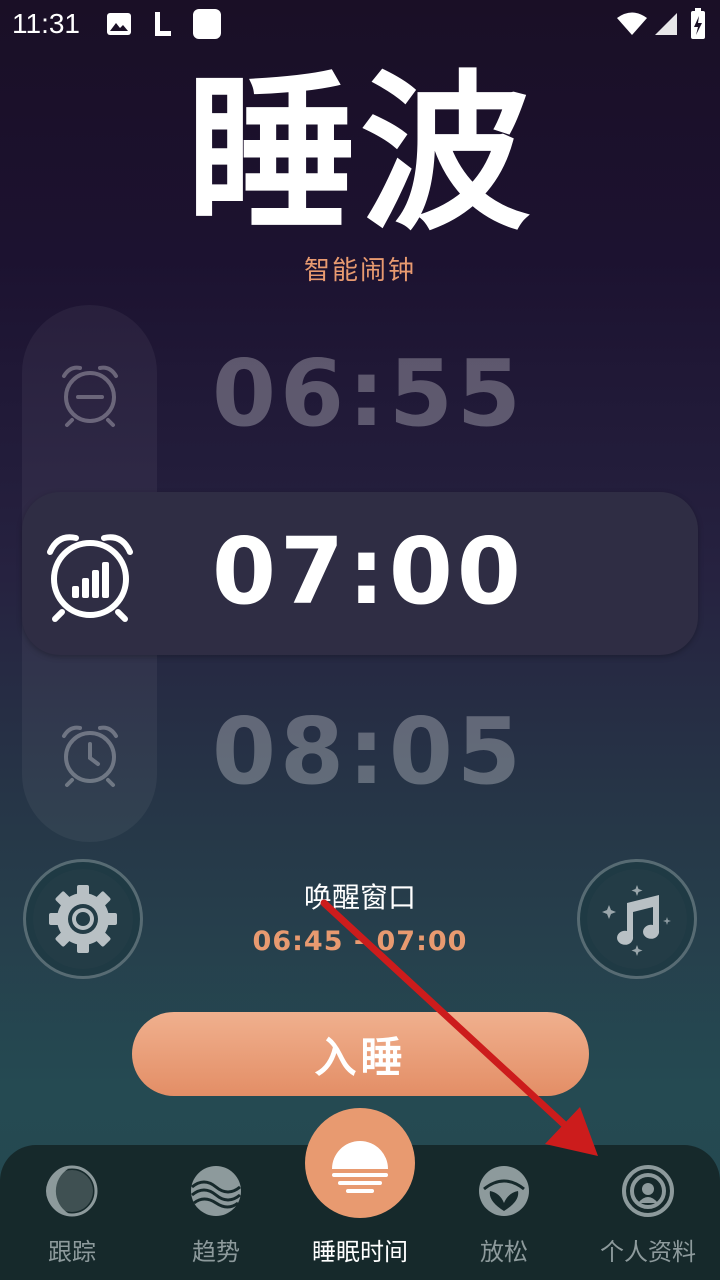 This screenshot has height=1280, width=720. Describe the element at coordinates (648, 1191) in the screenshot. I see `profile-icon` at that location.